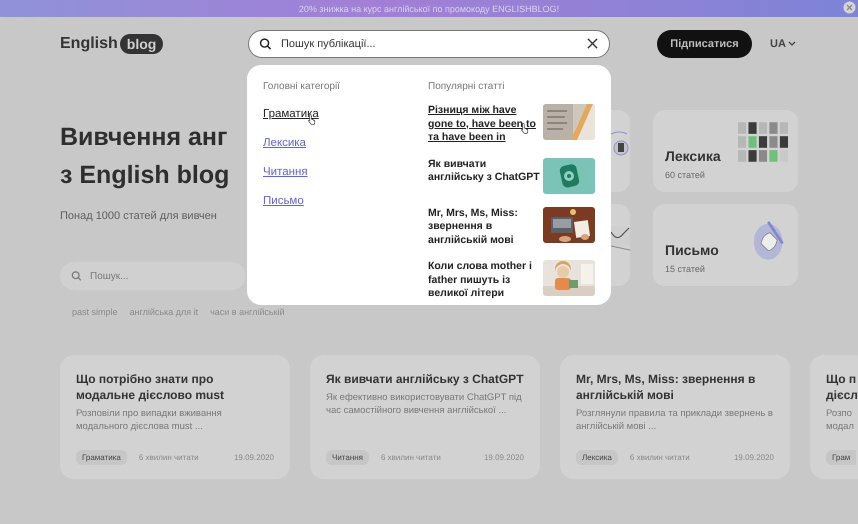  Describe the element at coordinates (284, 143) in the screenshot. I see `category-link: Лексика` at that location.